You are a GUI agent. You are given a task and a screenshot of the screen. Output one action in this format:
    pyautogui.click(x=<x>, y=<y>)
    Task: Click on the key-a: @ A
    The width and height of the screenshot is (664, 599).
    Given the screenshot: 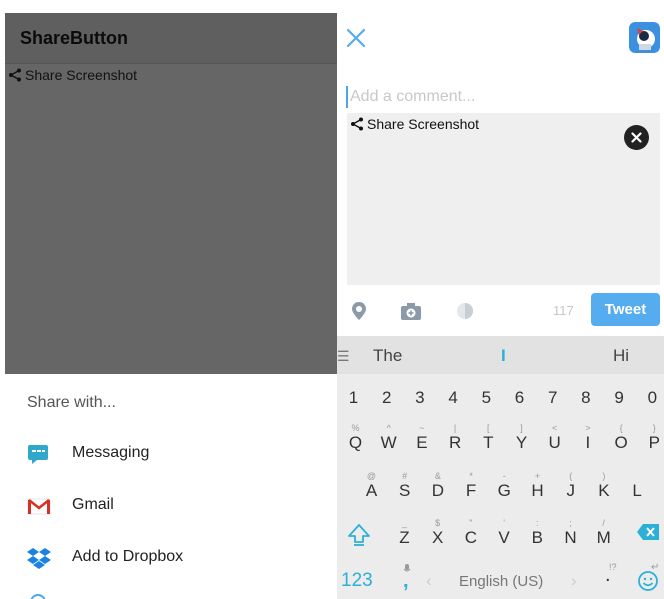 What is the action you would take?
    pyautogui.click(x=371, y=486)
    